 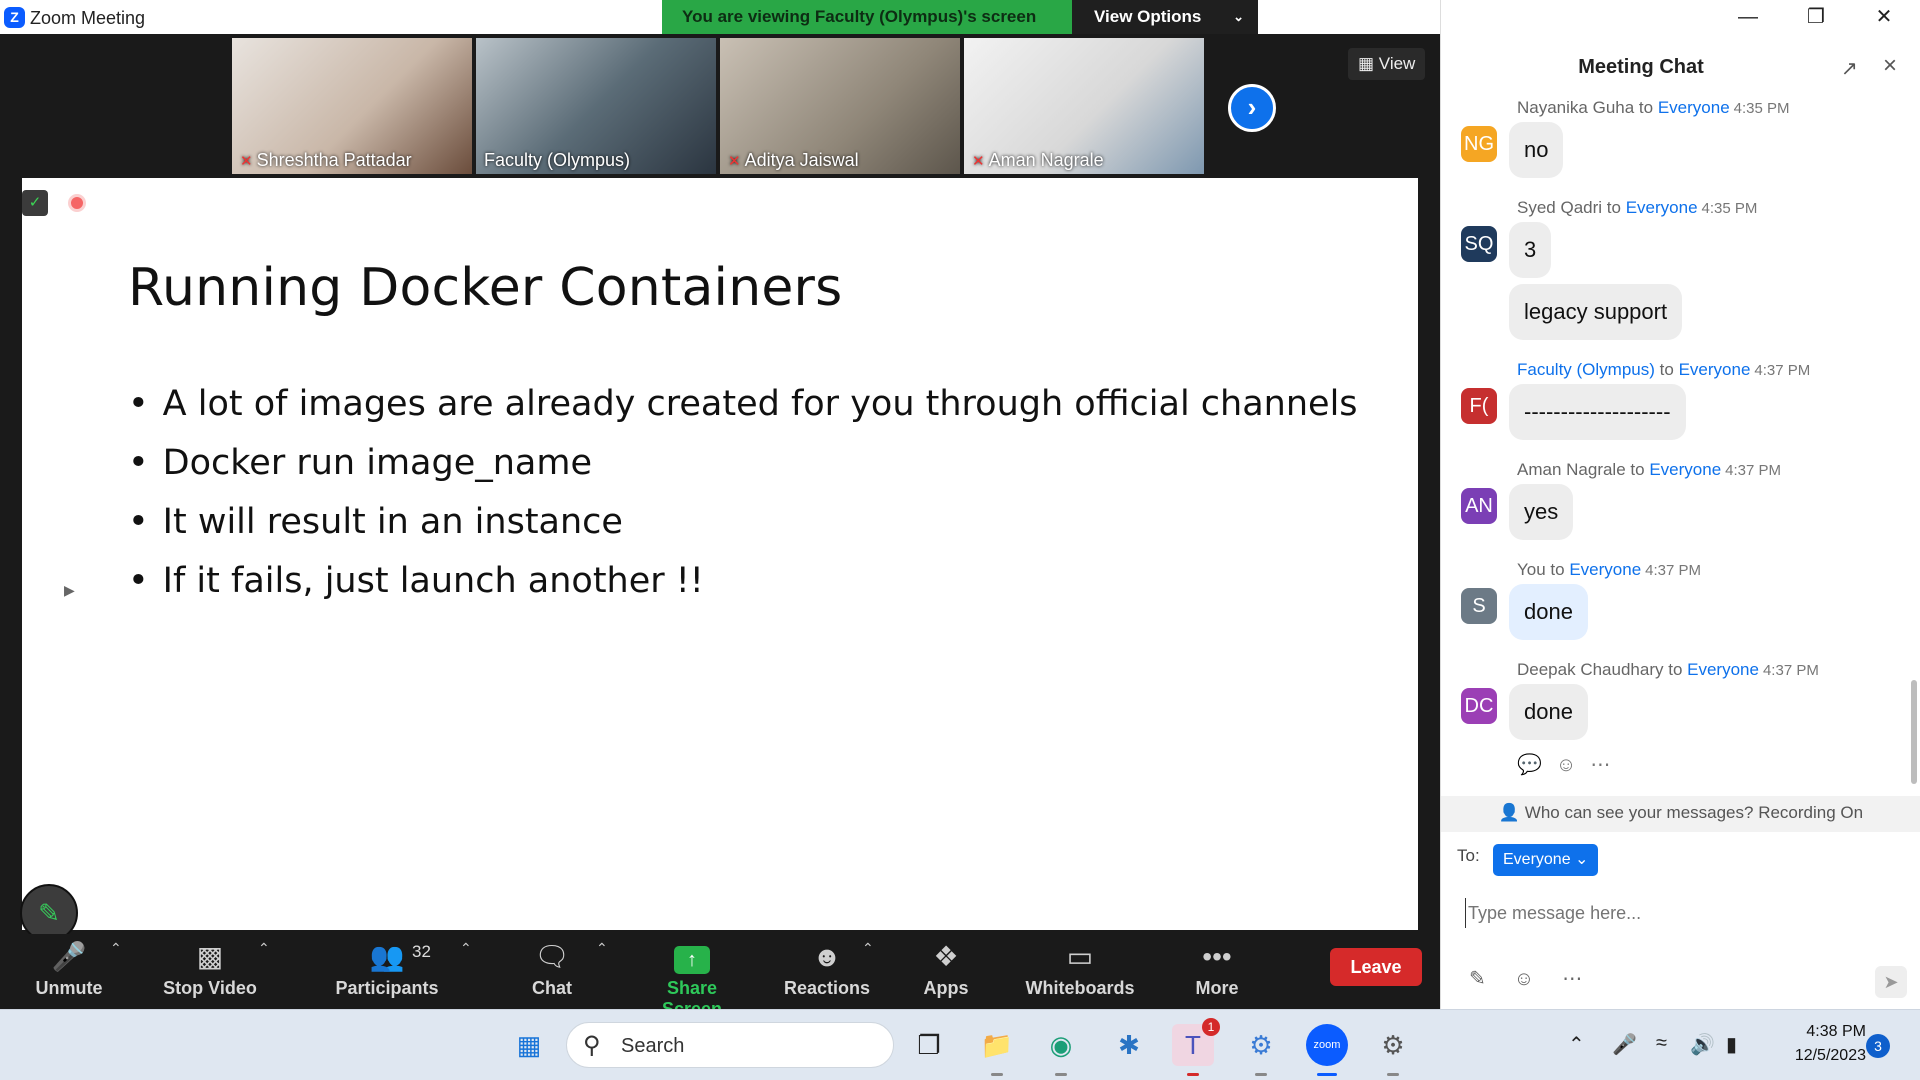 I want to click on participant-name: Aman Nagrale, so click(x=1046, y=160).